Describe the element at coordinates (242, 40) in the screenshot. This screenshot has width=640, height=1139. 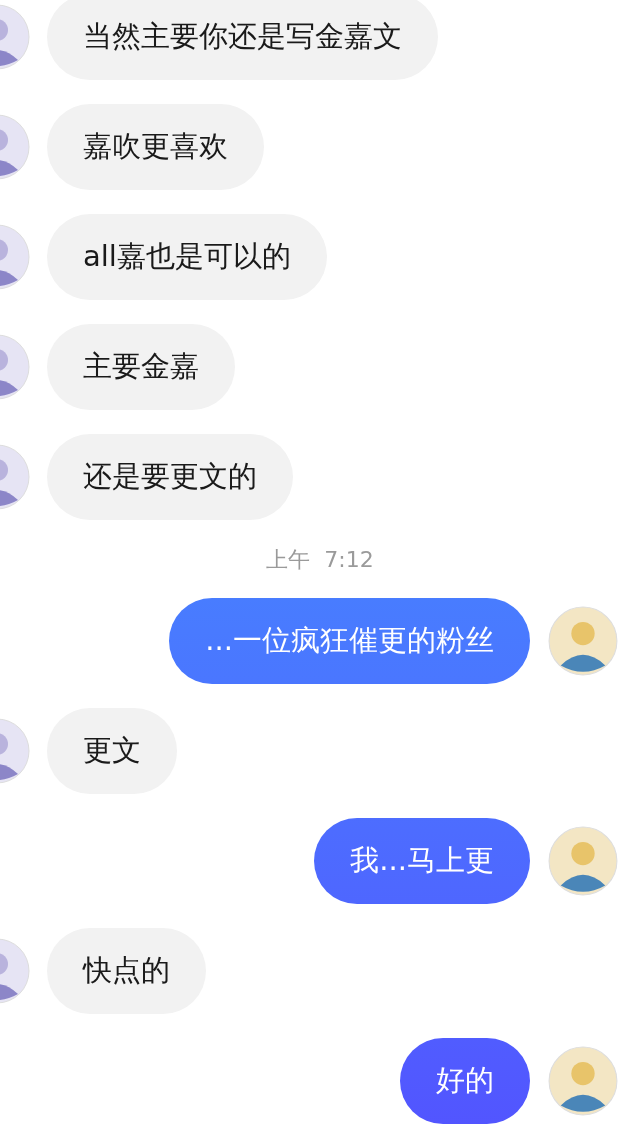
I see `message-bubble: 当然主要你还是写金嘉文` at that location.